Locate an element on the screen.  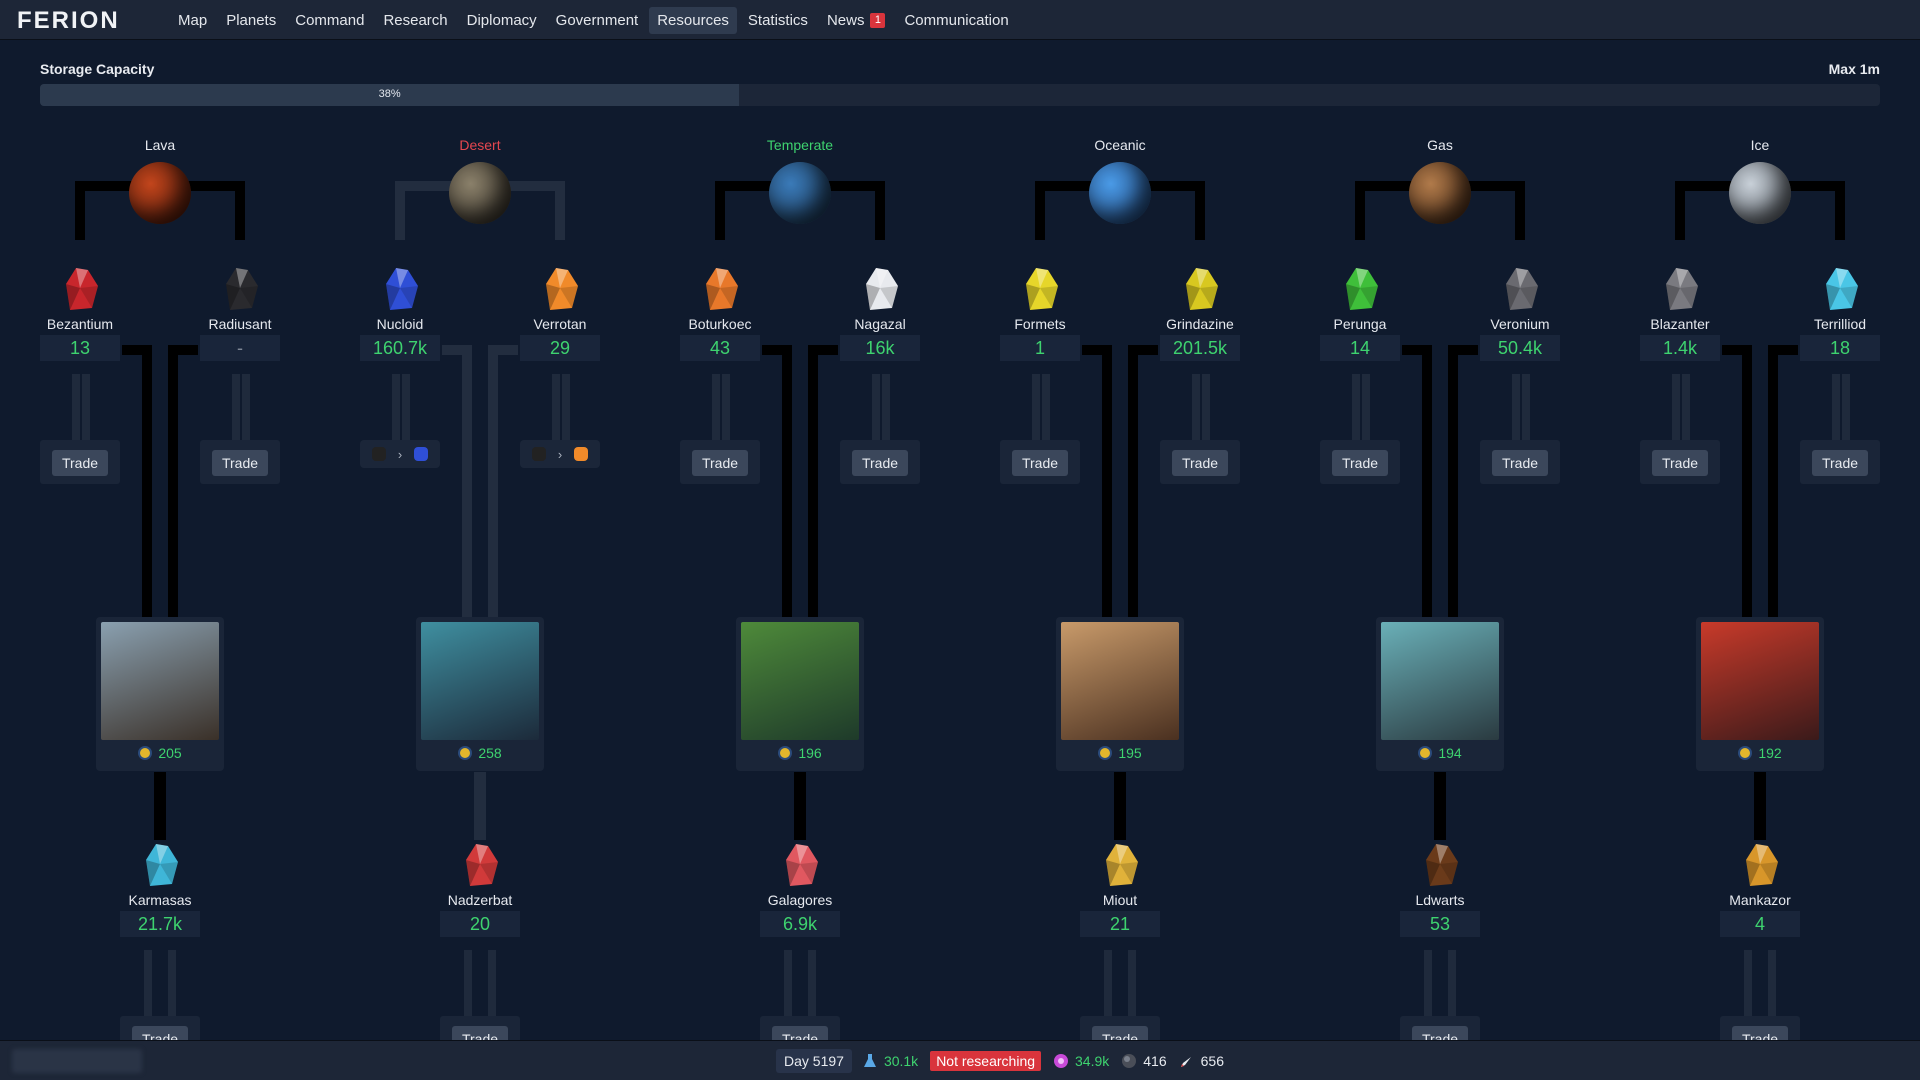
product-amount: 53 is located at coordinates (1440, 924).